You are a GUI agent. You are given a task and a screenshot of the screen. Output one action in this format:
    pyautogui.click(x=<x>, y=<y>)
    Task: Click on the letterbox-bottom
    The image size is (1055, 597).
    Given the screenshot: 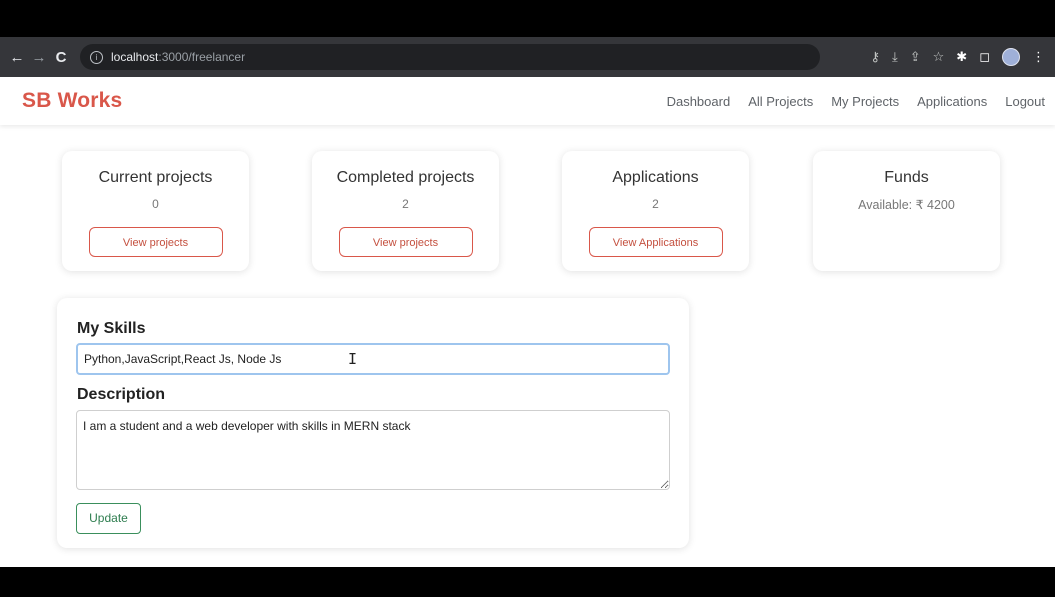 What is the action you would take?
    pyautogui.click(x=527, y=582)
    